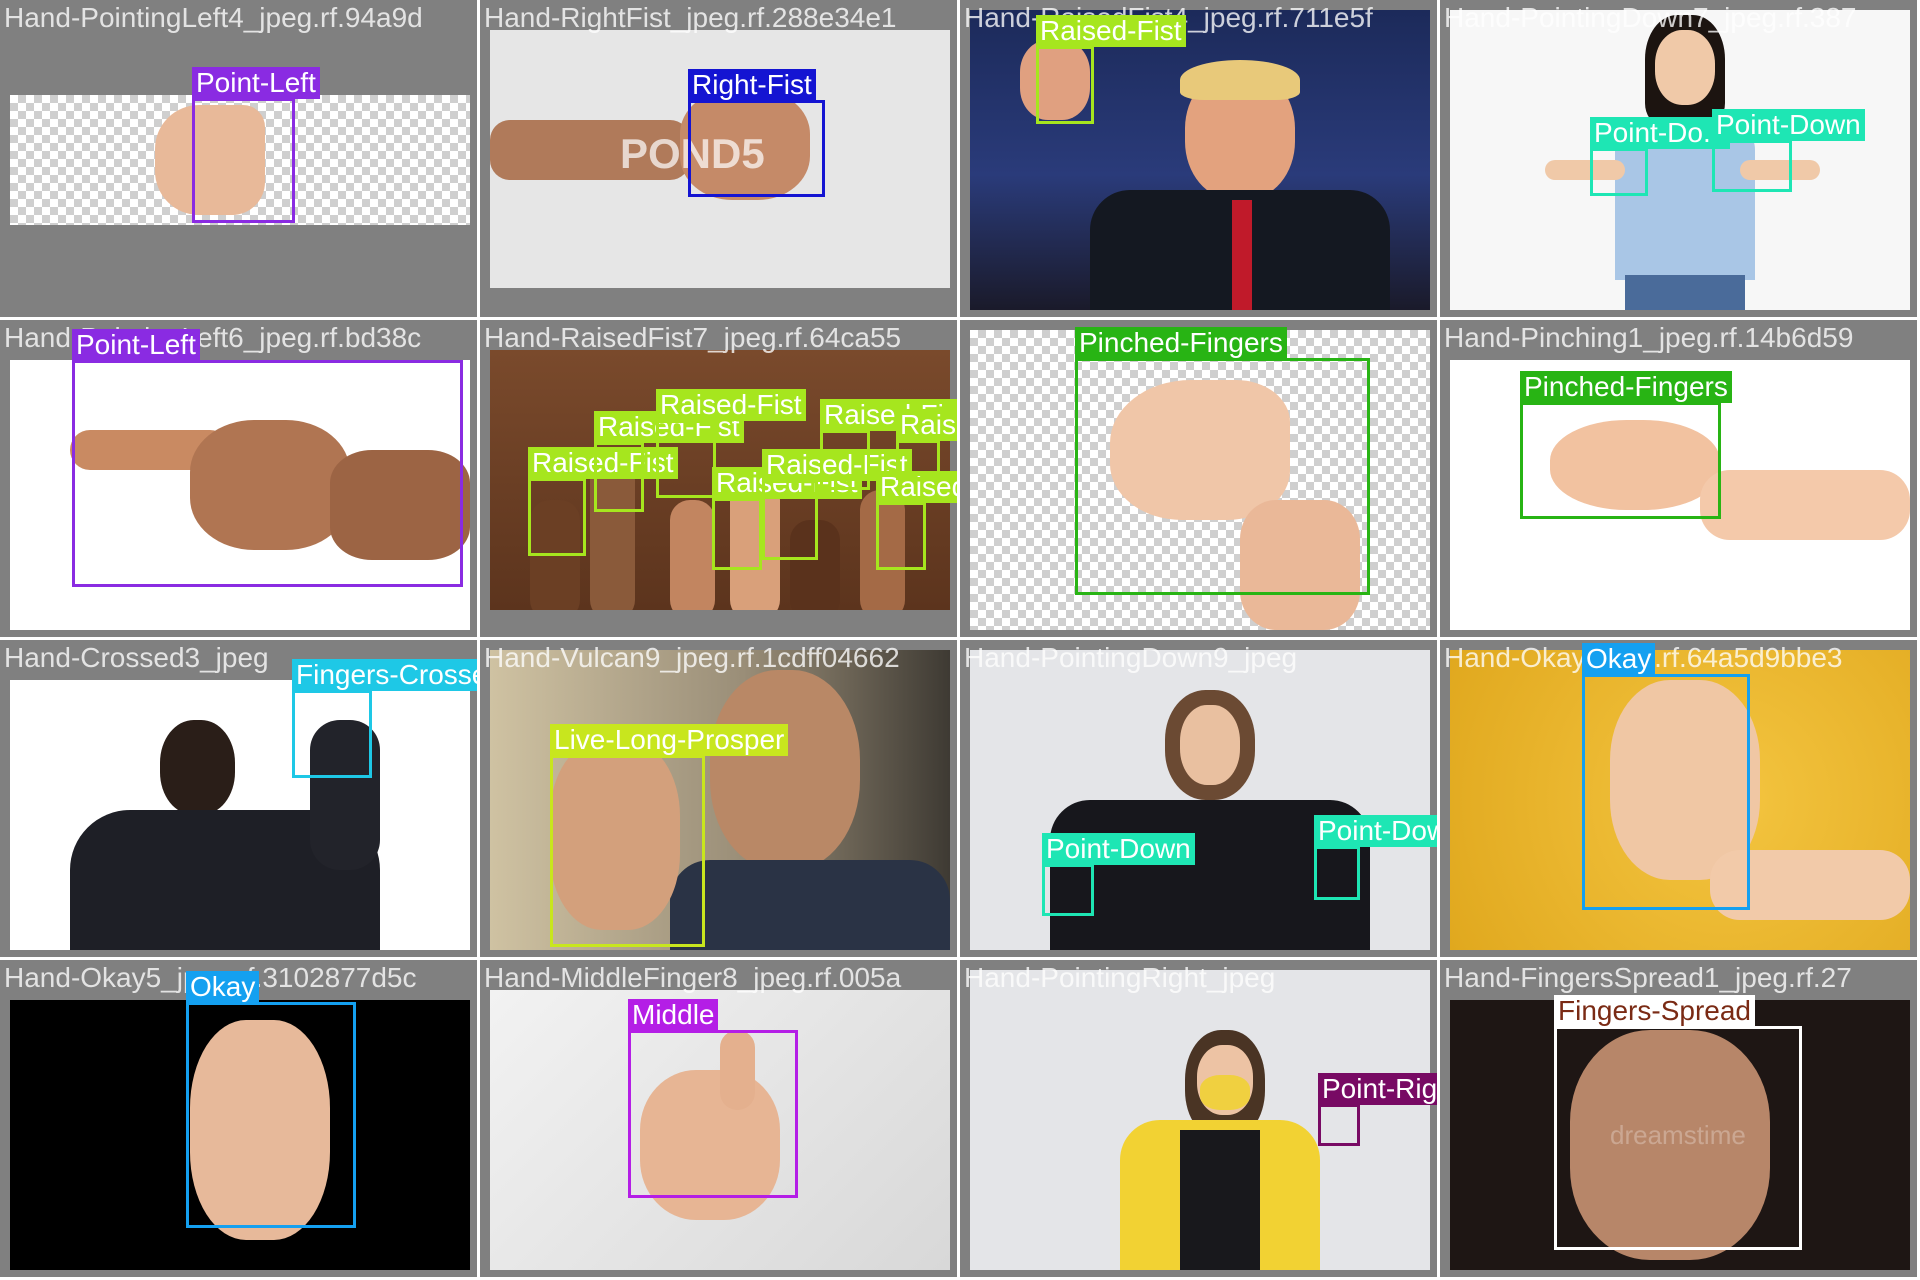  I want to click on person-head, so click(197, 767).